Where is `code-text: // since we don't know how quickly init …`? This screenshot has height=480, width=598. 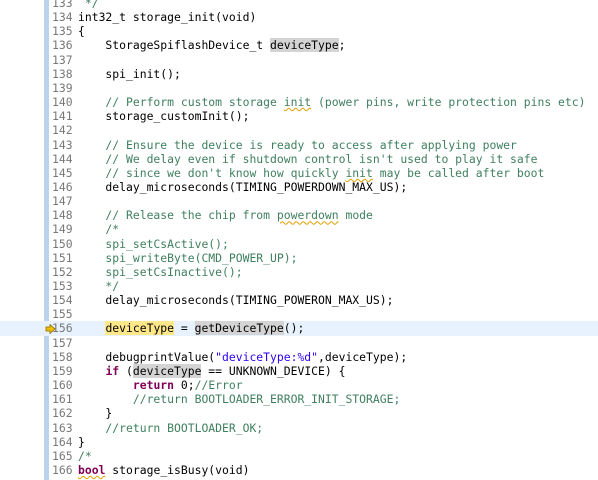 code-text: // since we don't know how quickly init … is located at coordinates (311, 173).